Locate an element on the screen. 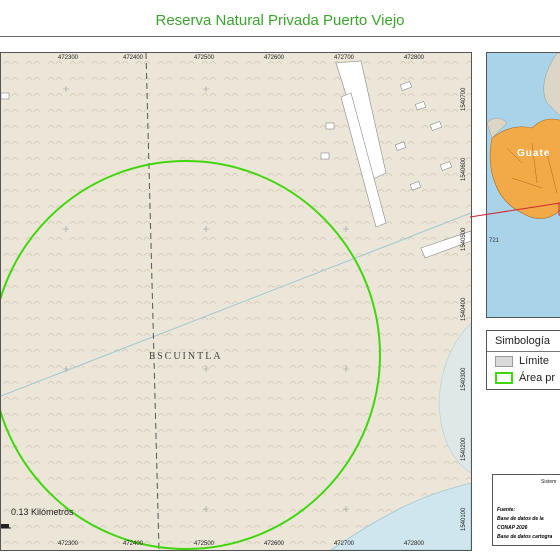 The height and width of the screenshot is (560, 560). inset-map: Guate 721 is located at coordinates (523, 185).